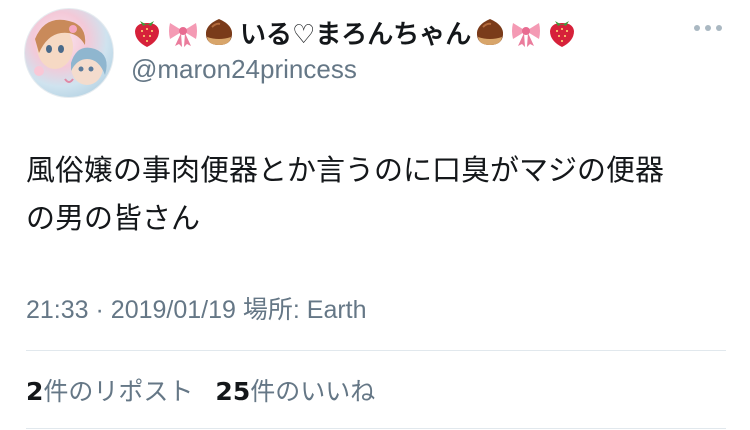 The image size is (750, 430). Describe the element at coordinates (708, 28) in the screenshot. I see `more-options-icon` at that location.